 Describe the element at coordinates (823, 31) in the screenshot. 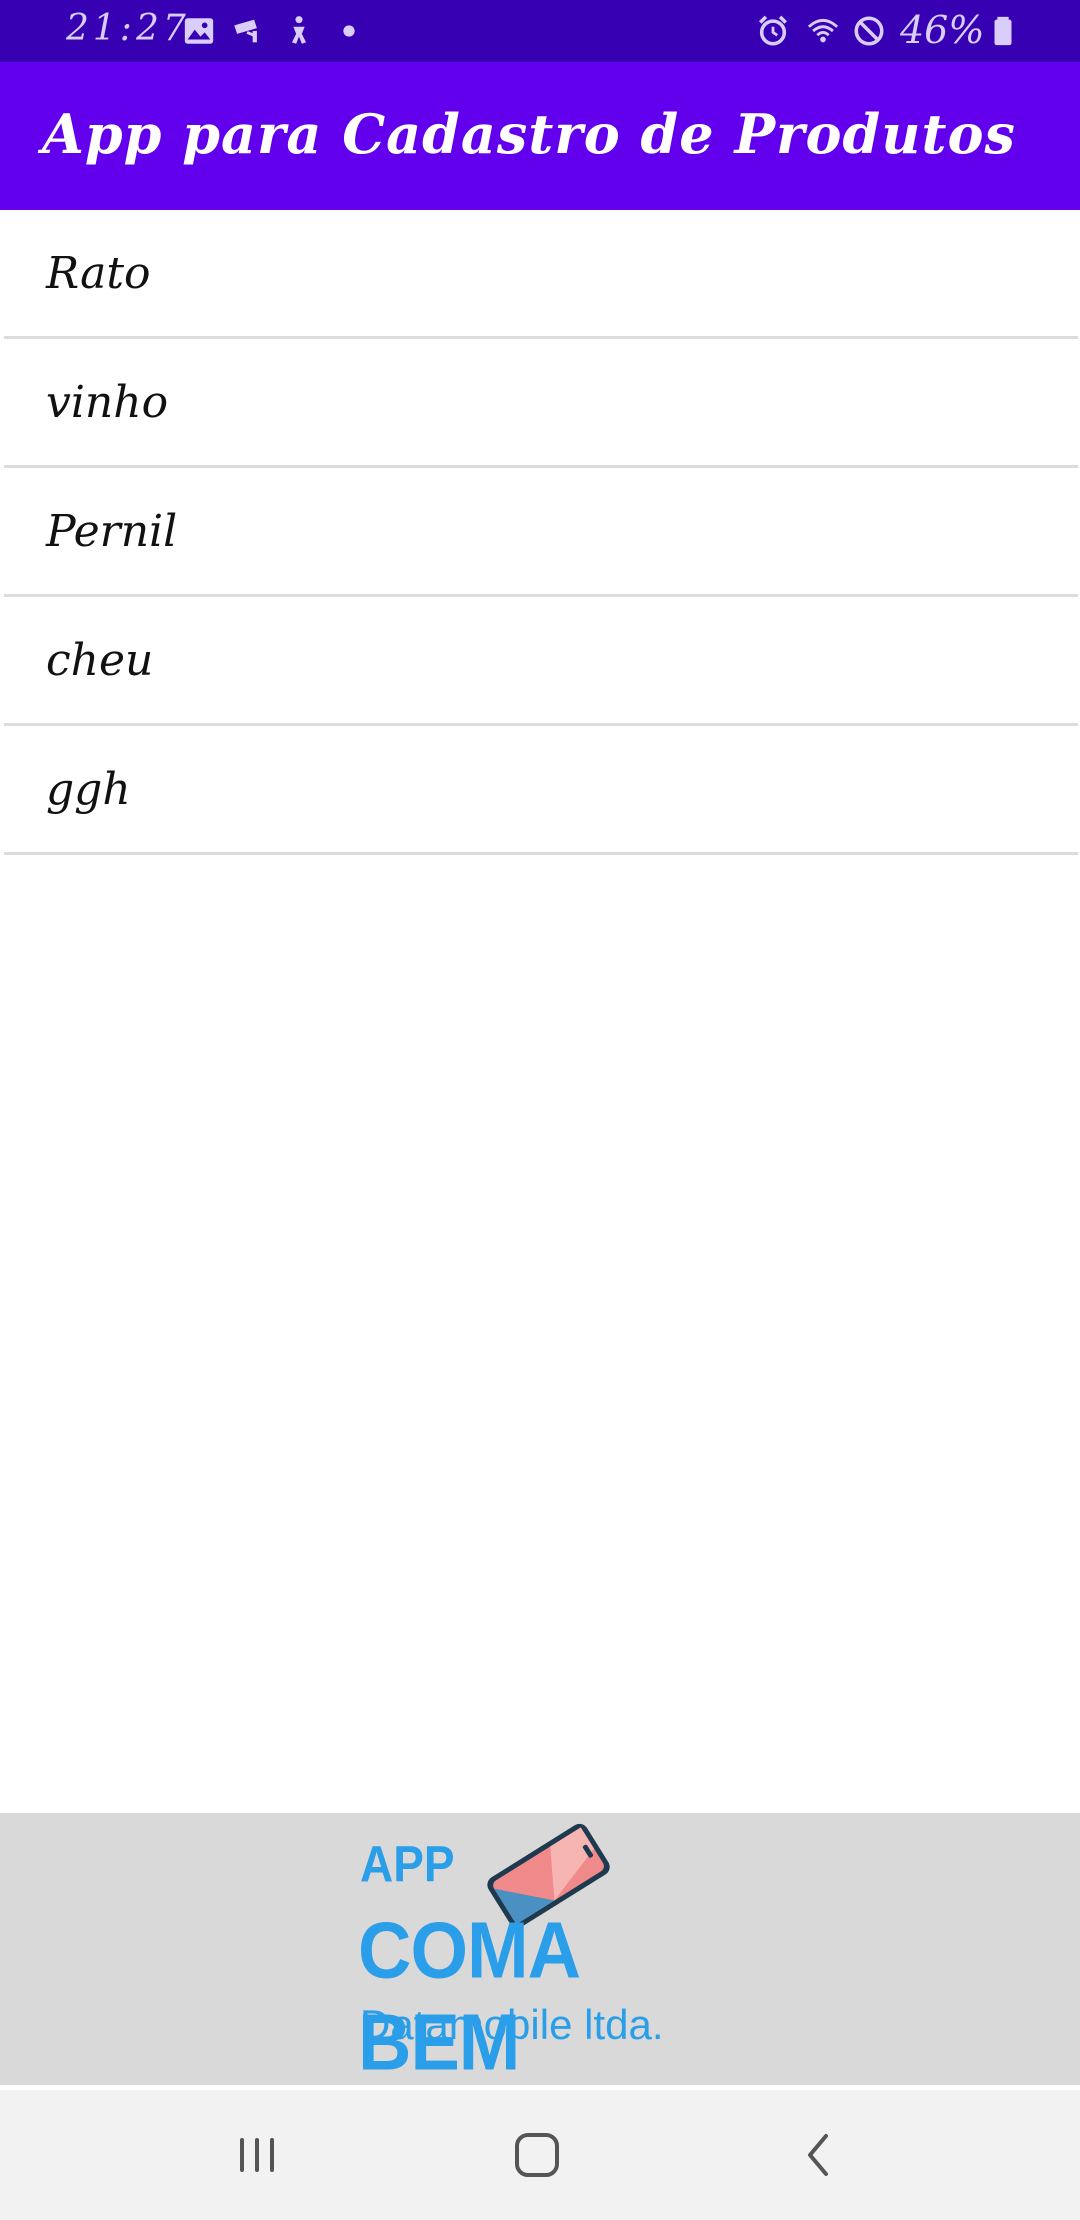

I see `wifi-icon` at that location.